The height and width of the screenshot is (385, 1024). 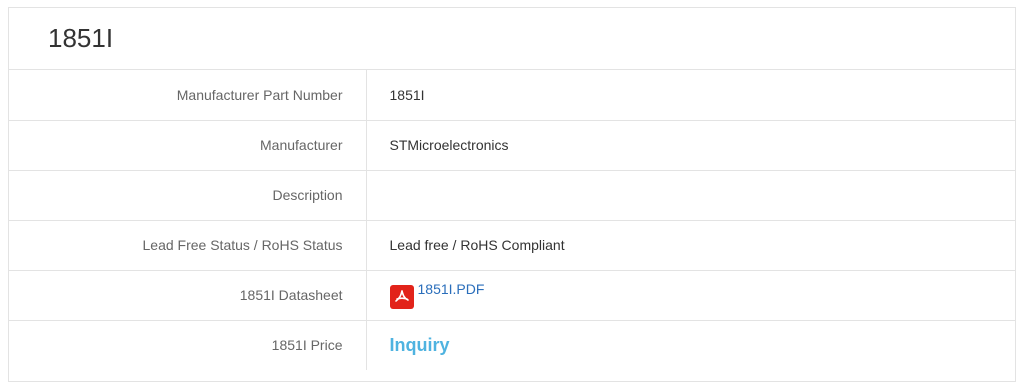 What do you see at coordinates (690, 345) in the screenshot?
I see `price-cell: Inquiry` at bounding box center [690, 345].